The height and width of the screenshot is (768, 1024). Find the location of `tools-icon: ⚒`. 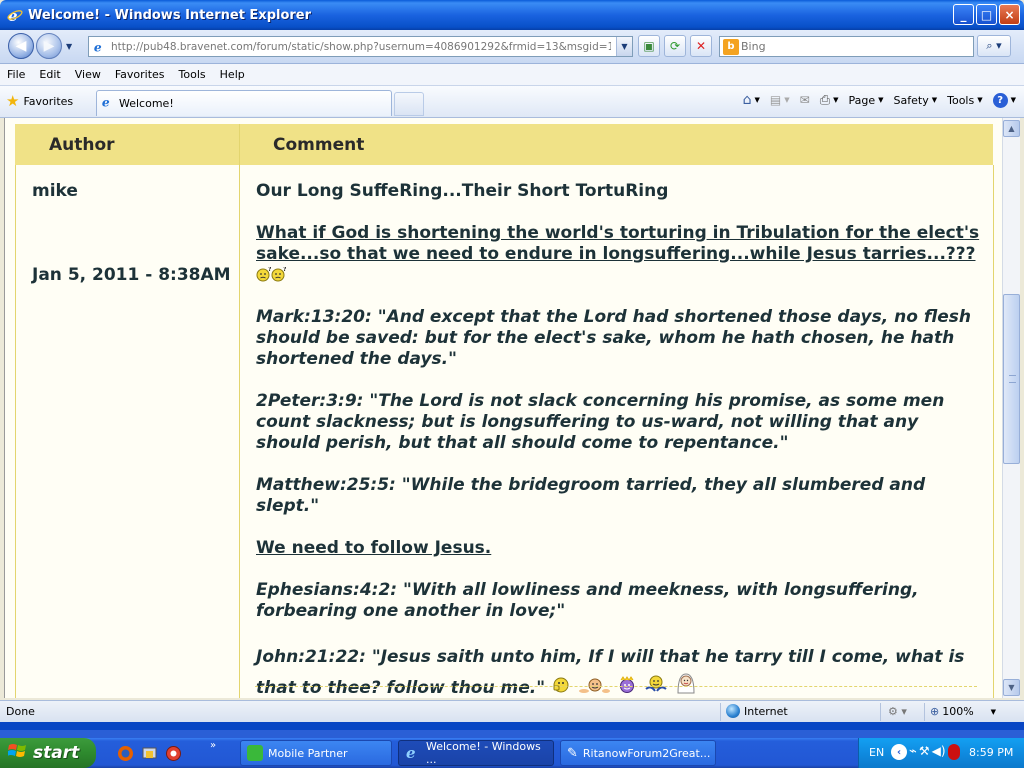

tools-icon: ⚒ is located at coordinates (924, 752).